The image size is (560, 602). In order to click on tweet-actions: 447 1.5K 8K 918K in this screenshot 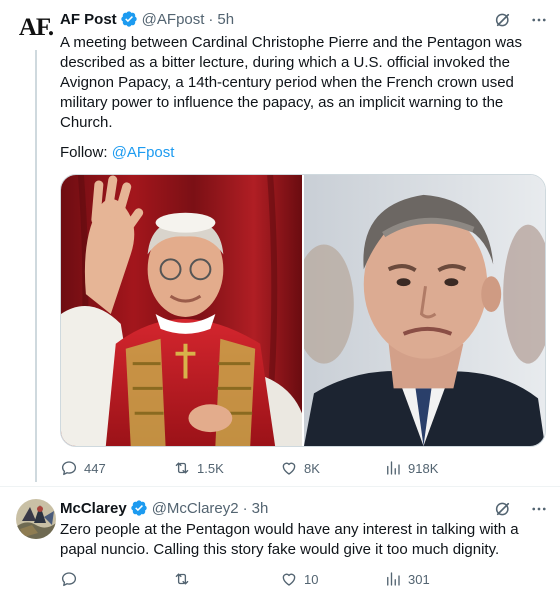, I will do `click(304, 468)`.